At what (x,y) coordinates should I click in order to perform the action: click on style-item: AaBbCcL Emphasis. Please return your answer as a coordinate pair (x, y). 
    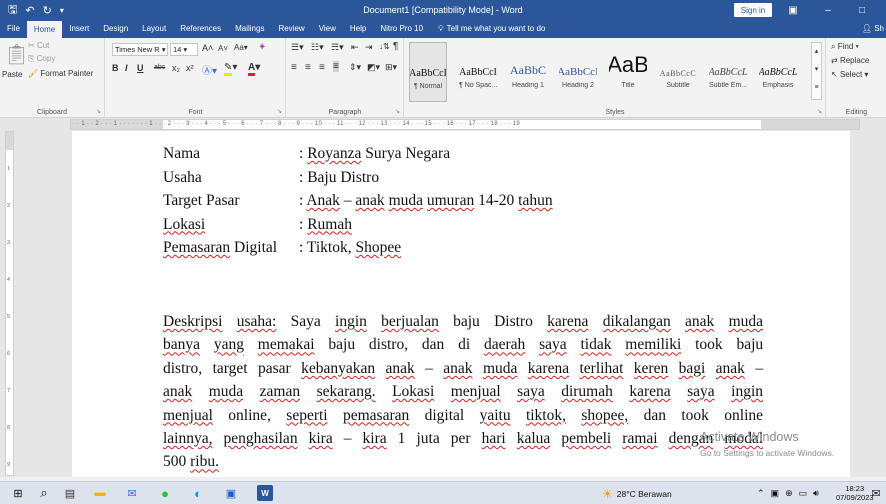
    Looking at the image, I should click on (778, 72).